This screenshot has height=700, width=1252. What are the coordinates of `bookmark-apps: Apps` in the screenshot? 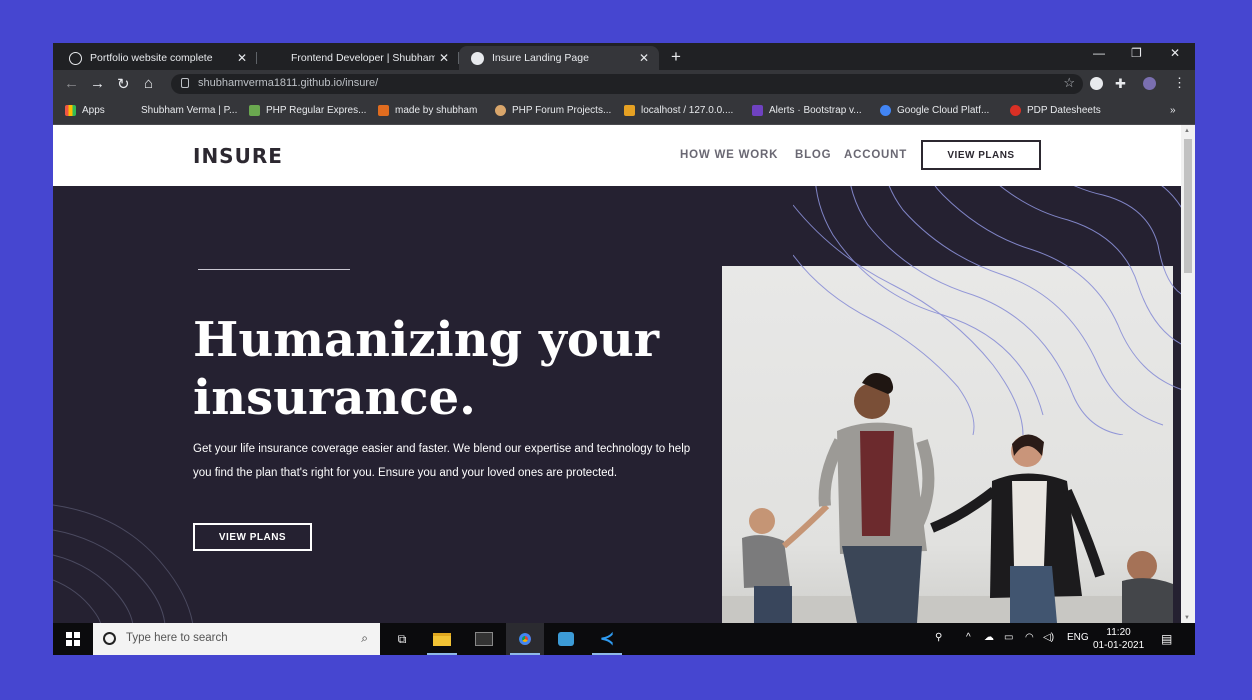 It's located at (85, 110).